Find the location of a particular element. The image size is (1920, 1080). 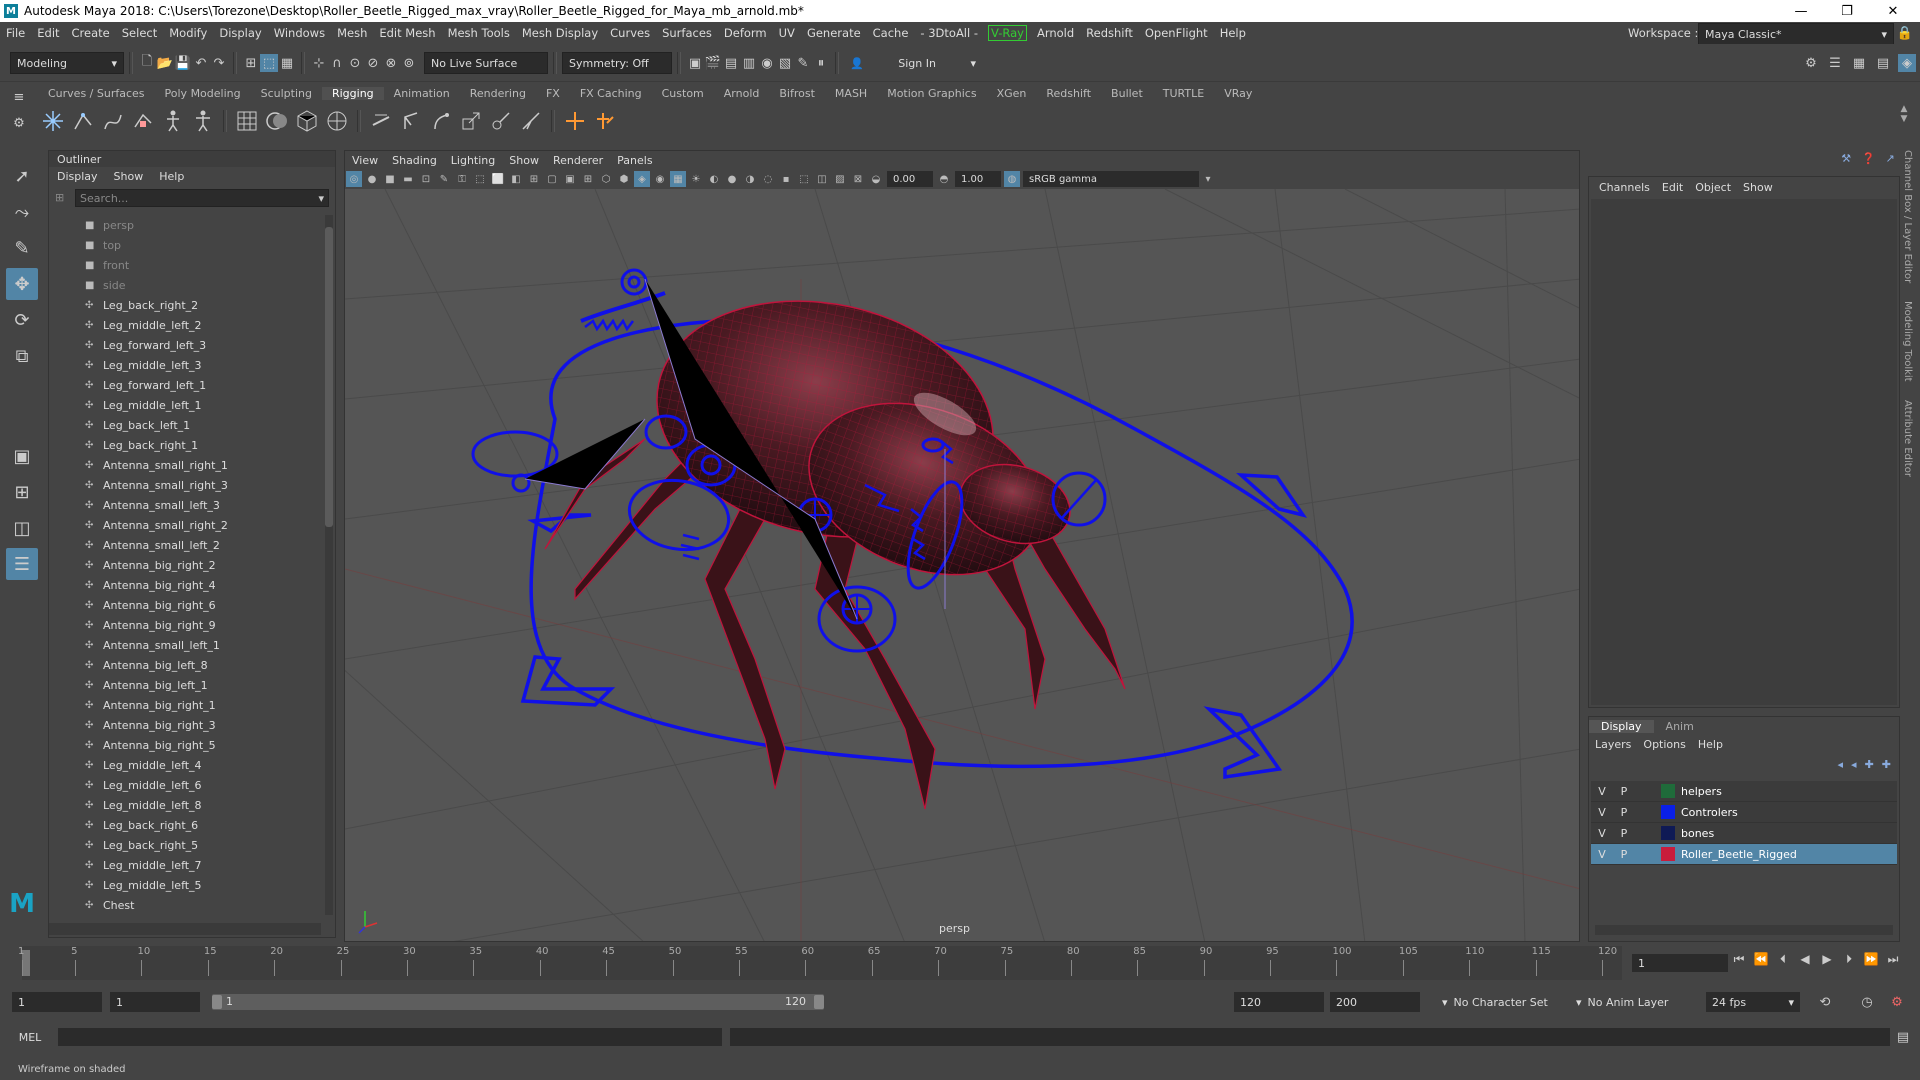

viewport-menu-show: Show is located at coordinates (524, 160).